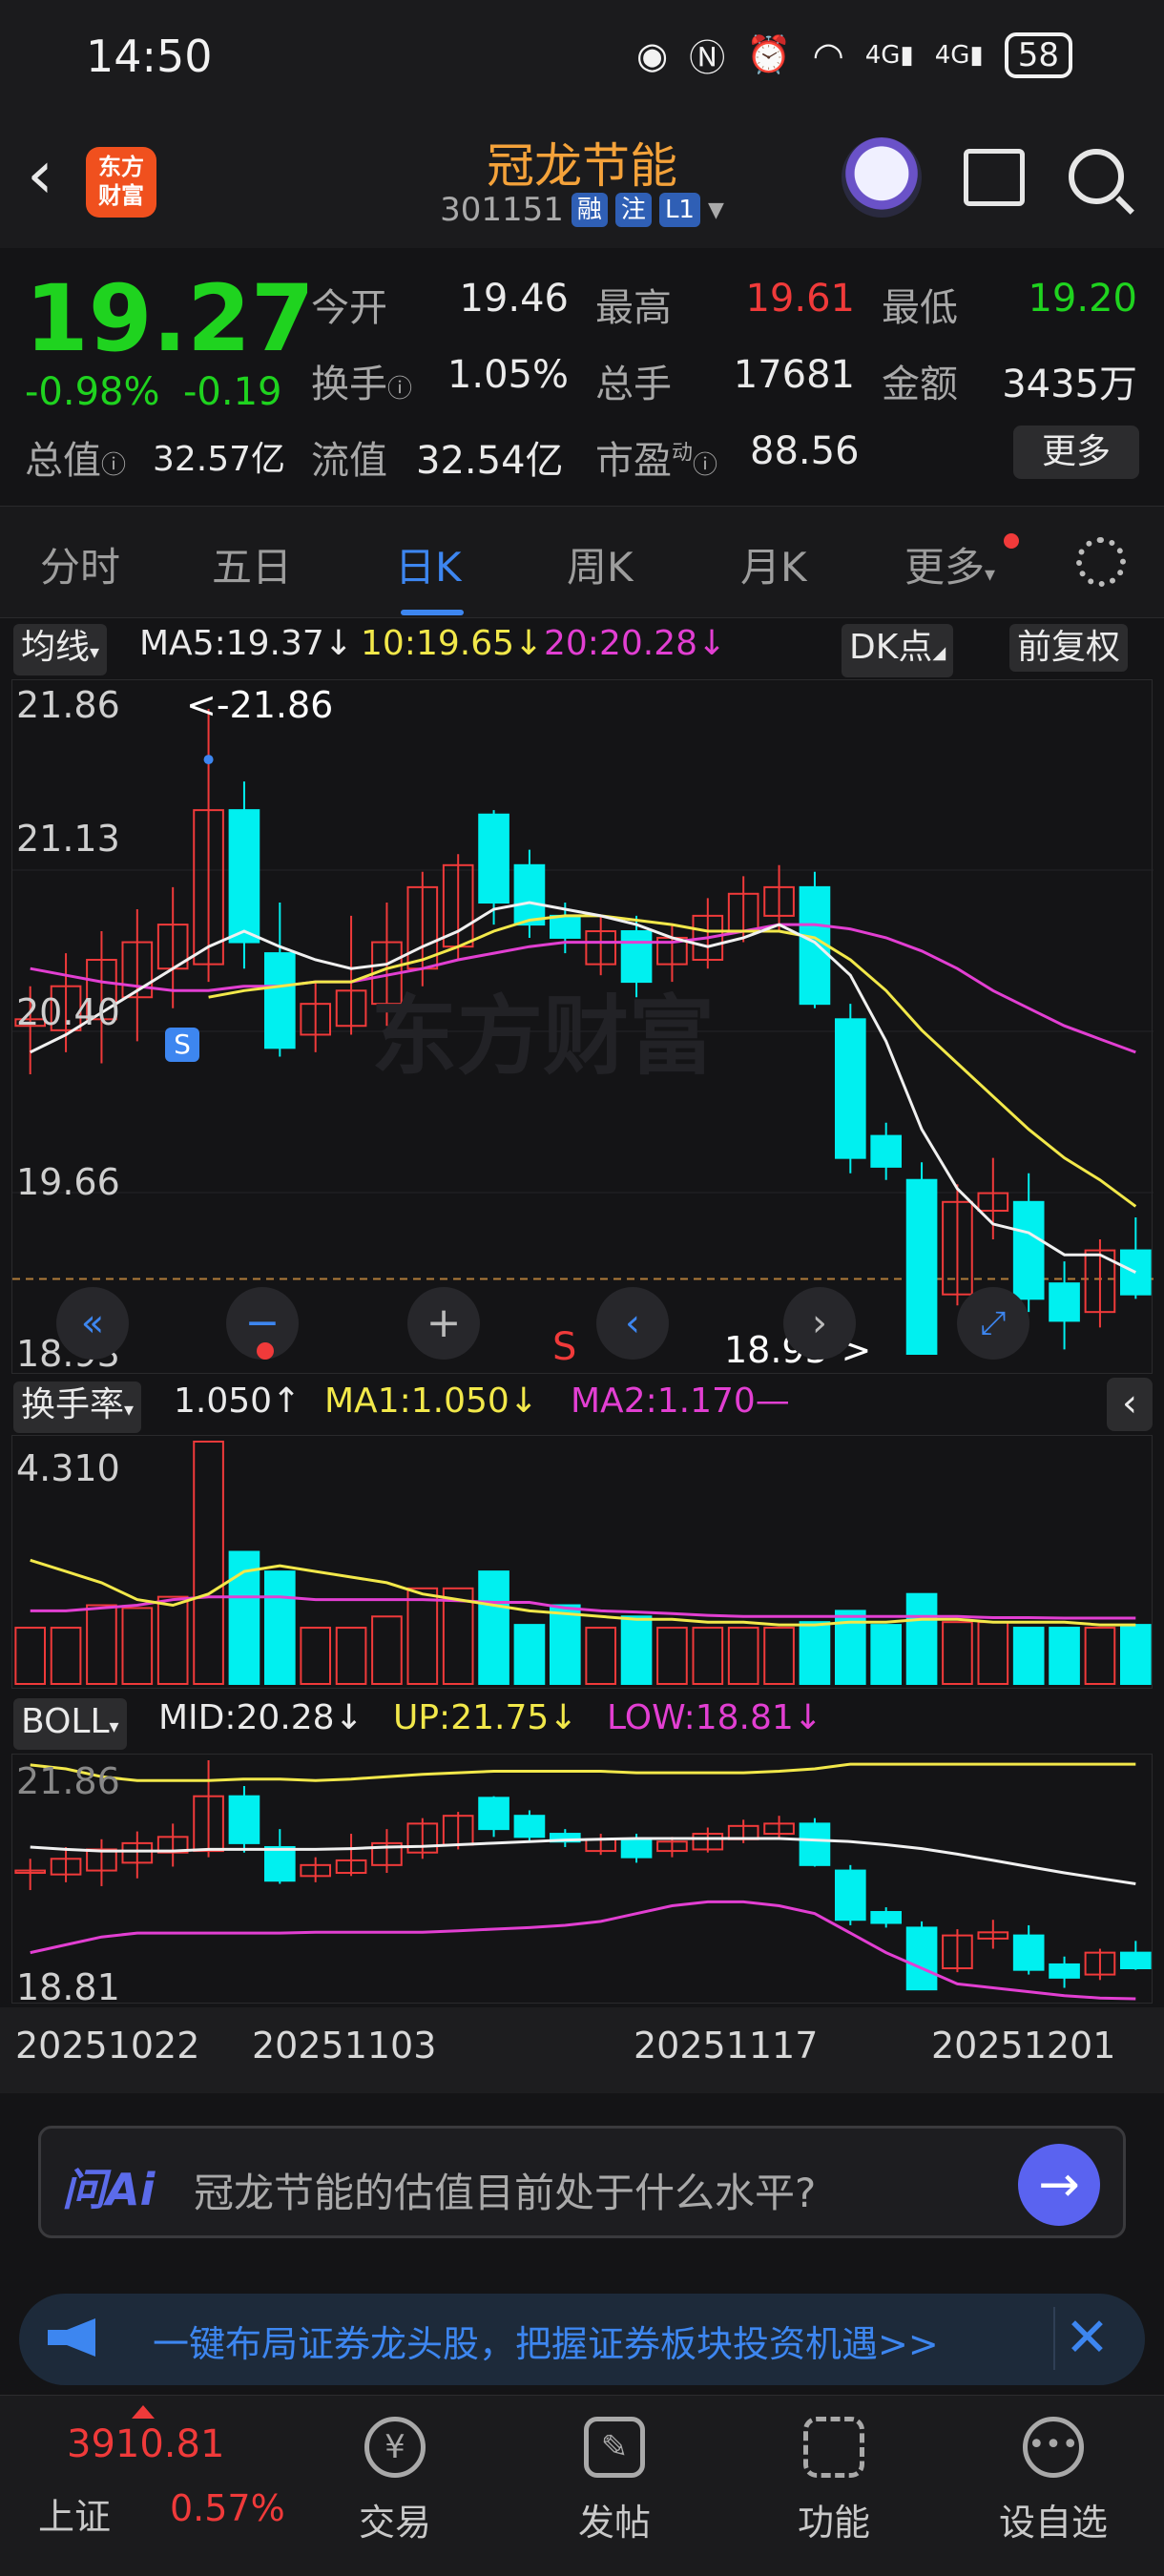 This screenshot has width=1164, height=2576. Describe the element at coordinates (633, 210) in the screenshot. I see `tag-registration: 注` at that location.